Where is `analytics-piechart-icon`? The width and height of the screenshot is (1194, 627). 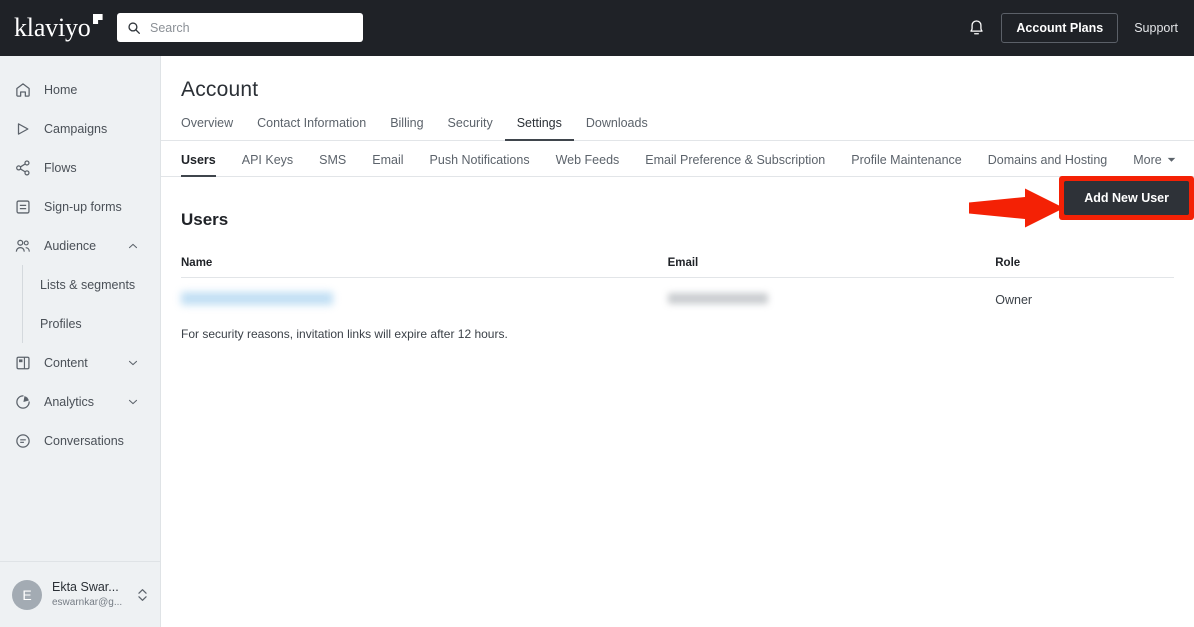
analytics-piechart-icon is located at coordinates (23, 402).